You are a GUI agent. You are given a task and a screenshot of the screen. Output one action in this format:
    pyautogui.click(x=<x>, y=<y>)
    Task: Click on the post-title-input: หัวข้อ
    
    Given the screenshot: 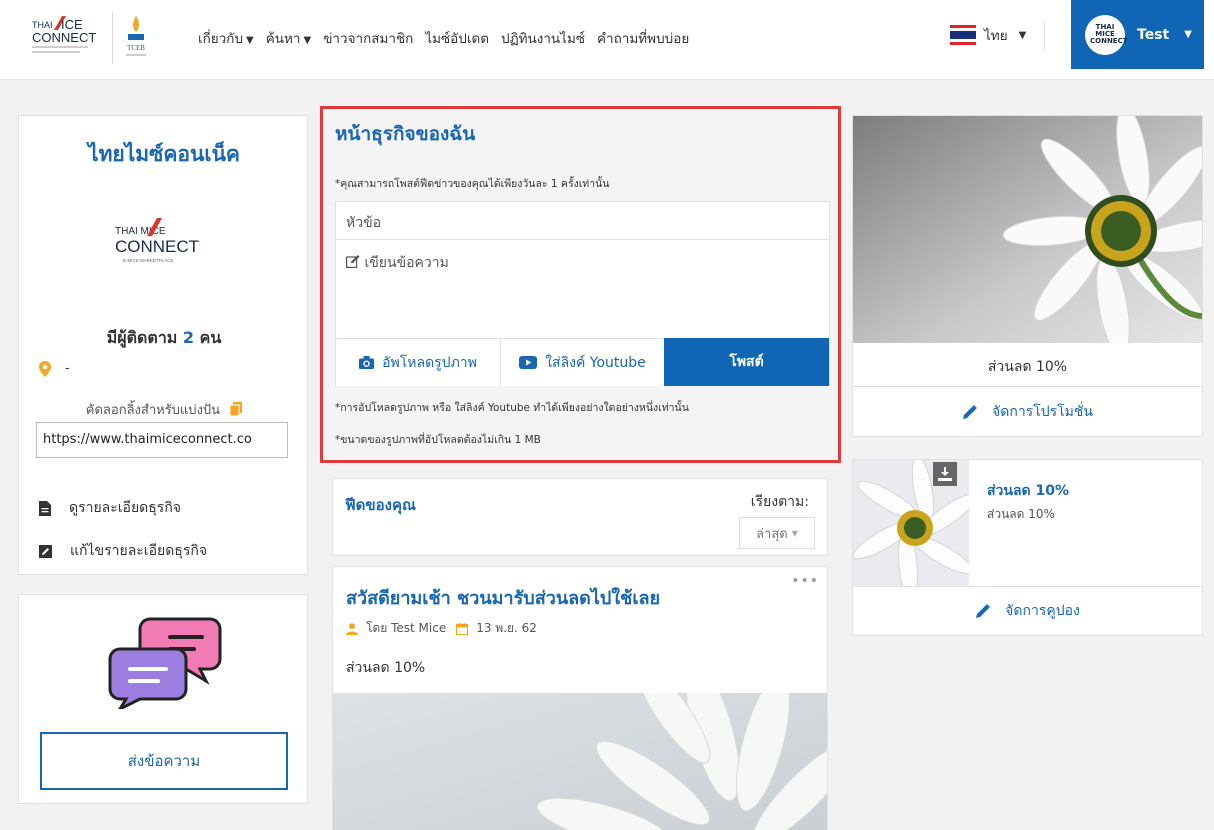 What is the action you would take?
    pyautogui.click(x=582, y=221)
    